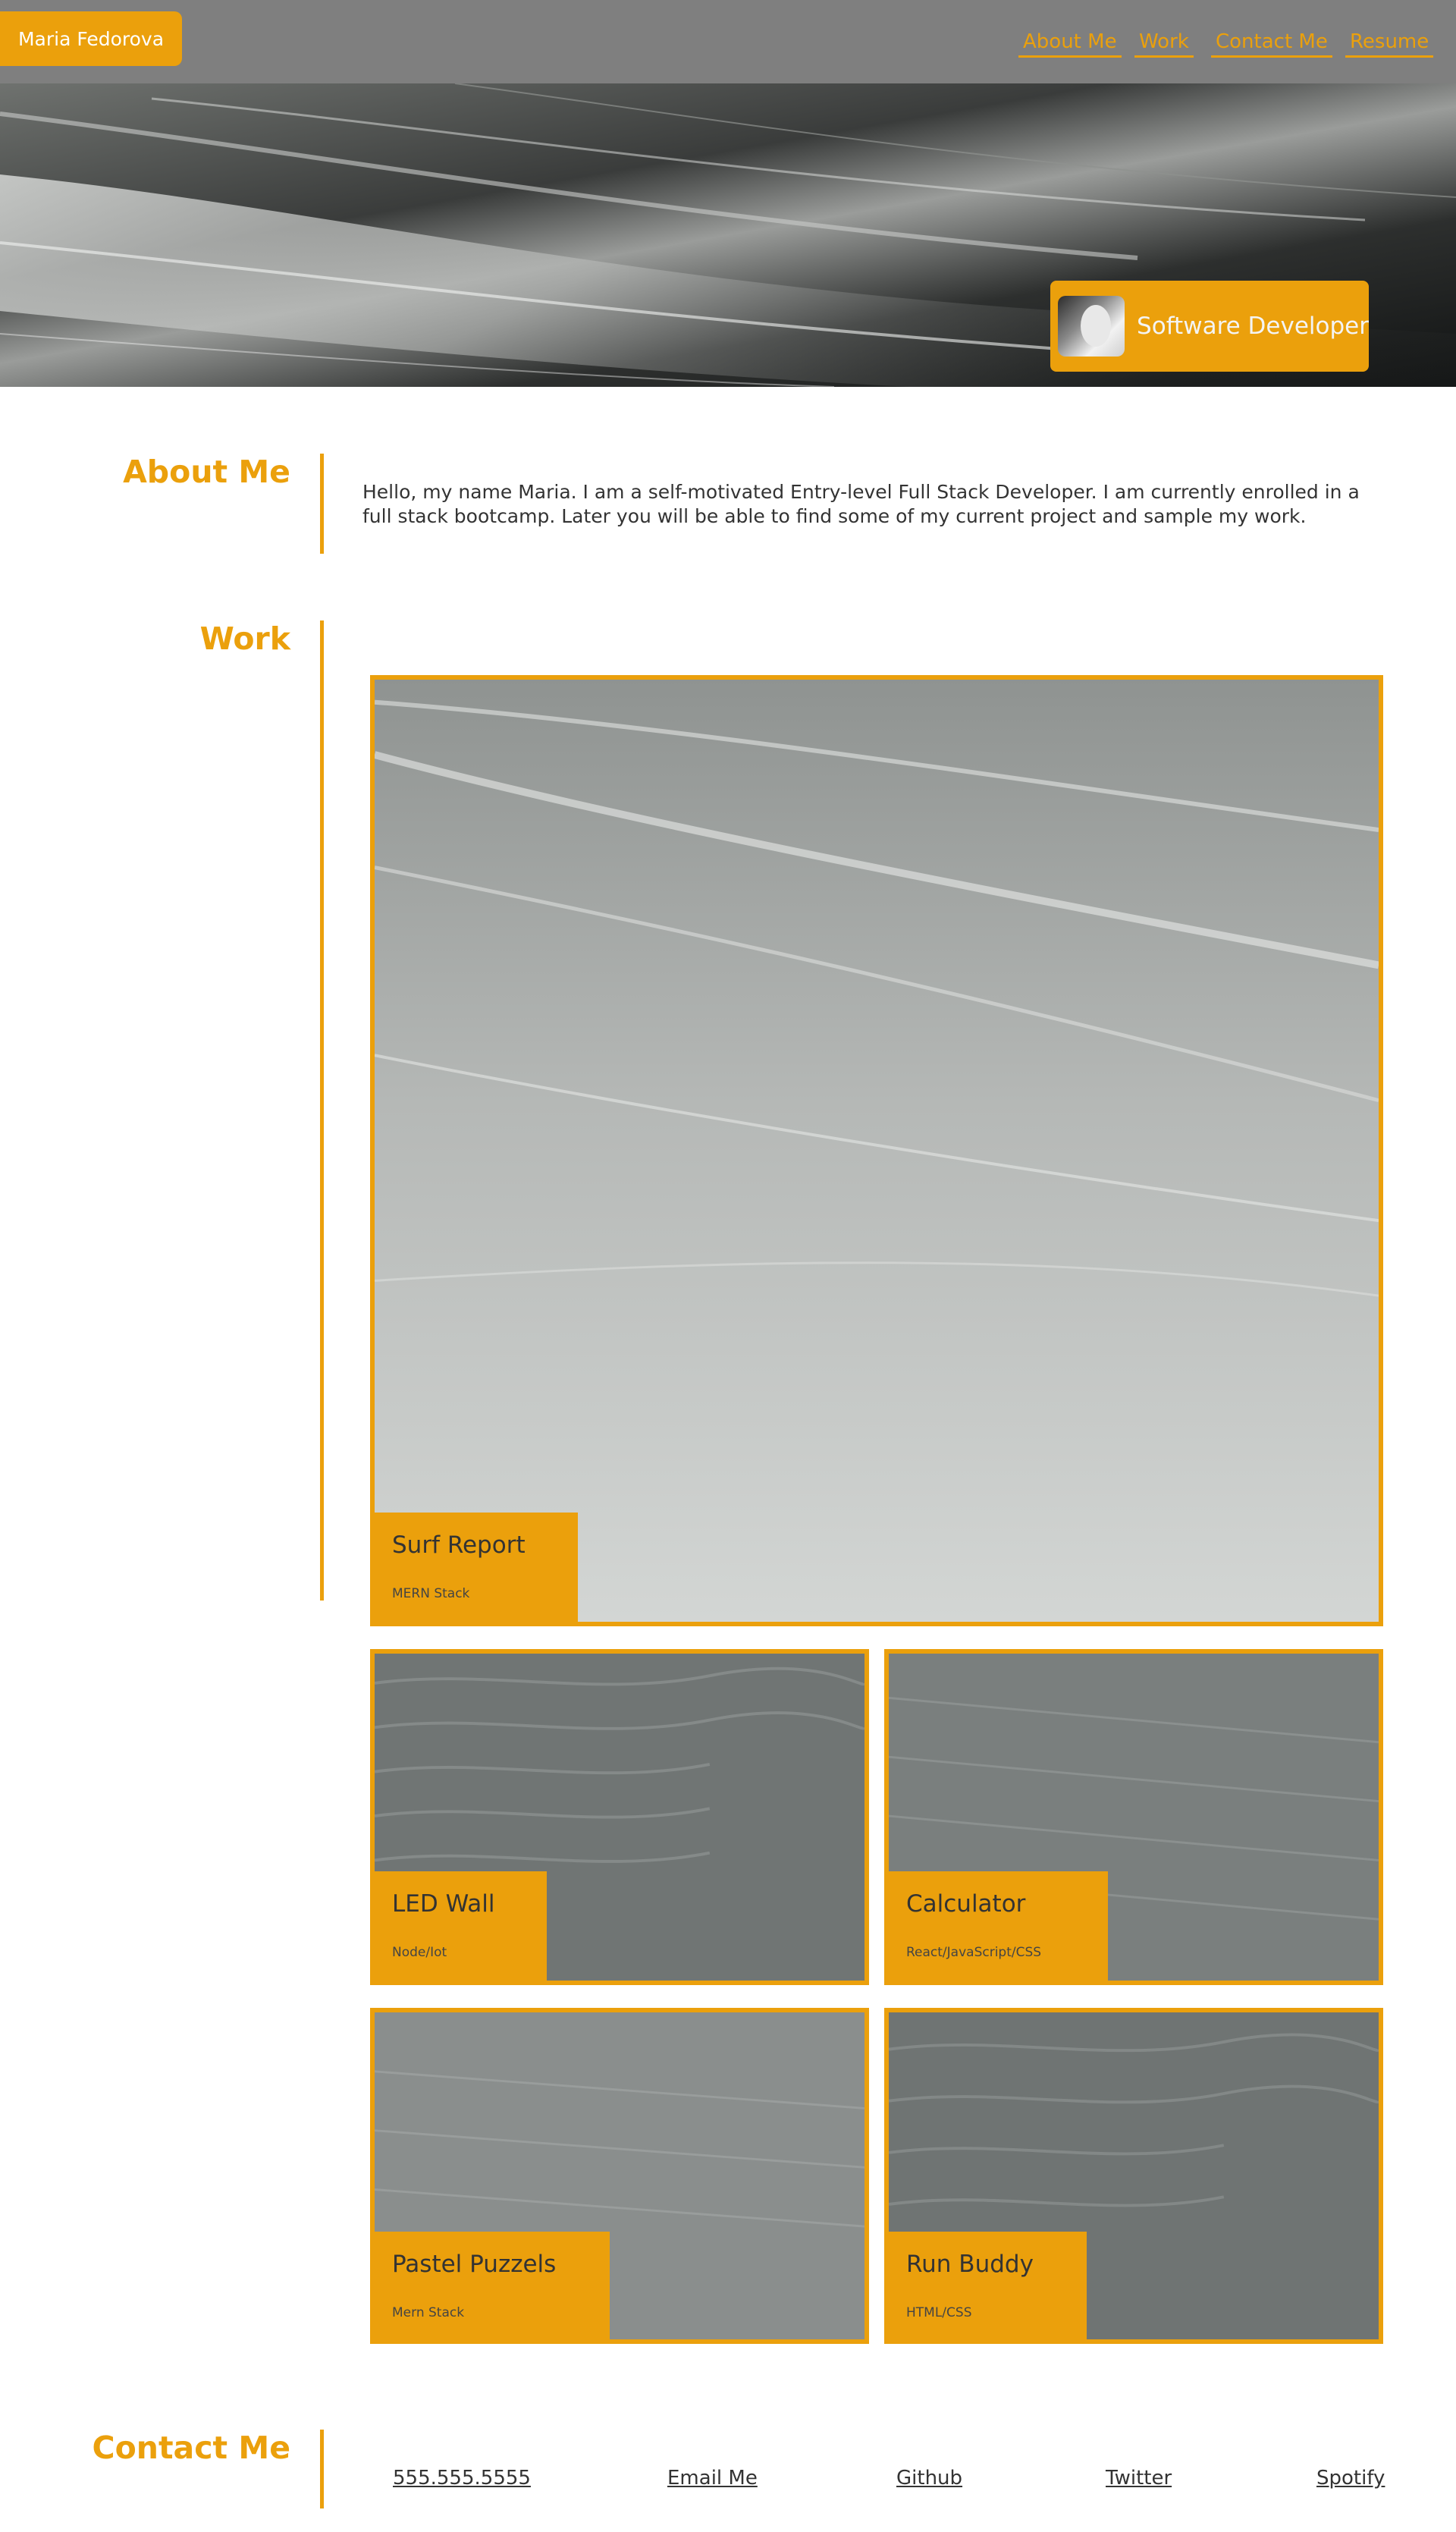 The height and width of the screenshot is (2532, 1456). What do you see at coordinates (939, 2312) in the screenshot?
I see `project-stack: HTML/CSS` at bounding box center [939, 2312].